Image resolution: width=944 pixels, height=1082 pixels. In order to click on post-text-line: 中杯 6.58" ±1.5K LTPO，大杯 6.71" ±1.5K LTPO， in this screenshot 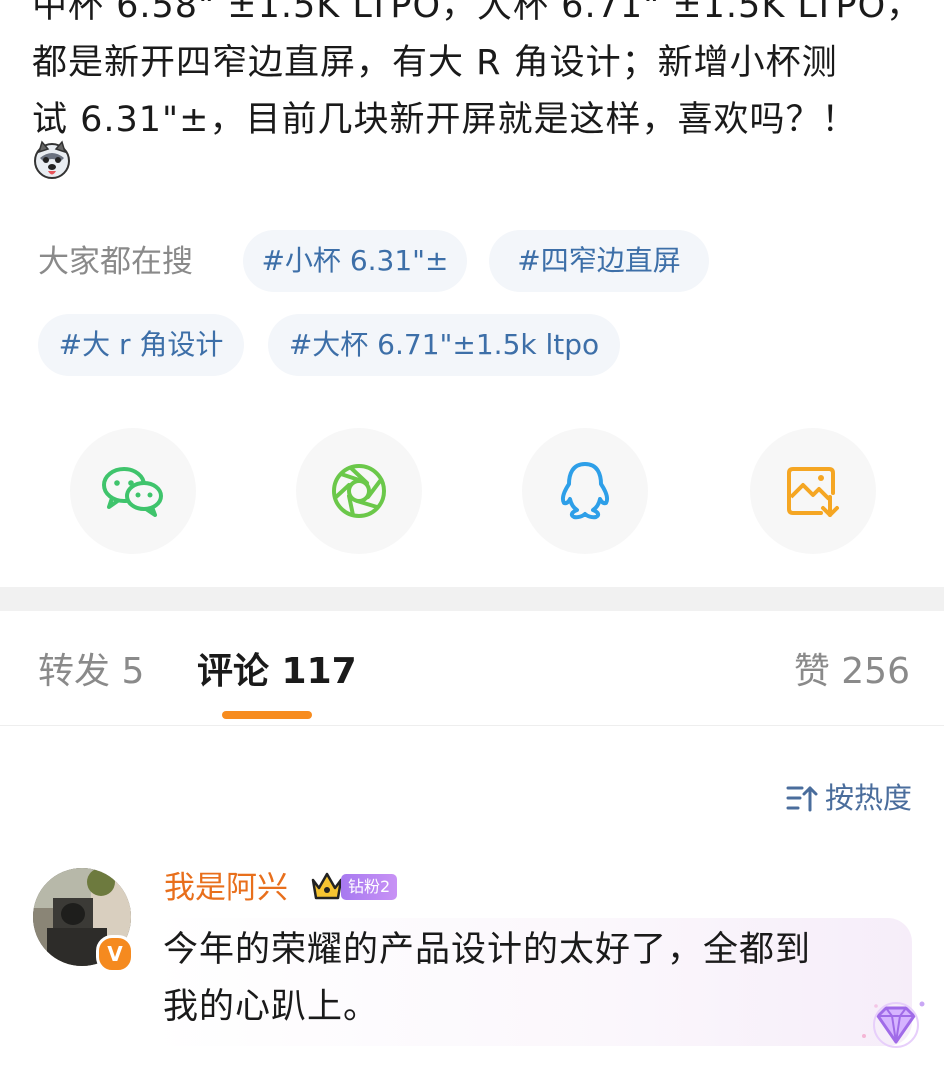, I will do `click(477, 13)`.